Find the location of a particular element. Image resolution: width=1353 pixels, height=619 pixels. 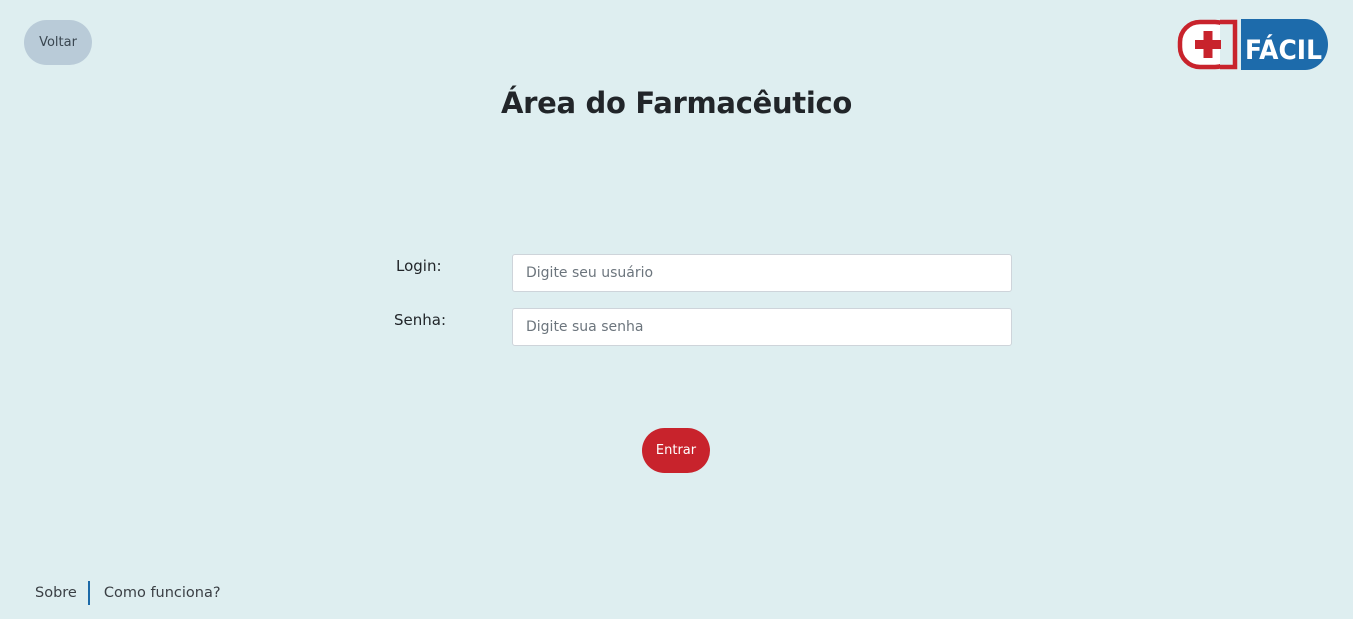

footer-nav: Sobre Como funciona? is located at coordinates (128, 593).